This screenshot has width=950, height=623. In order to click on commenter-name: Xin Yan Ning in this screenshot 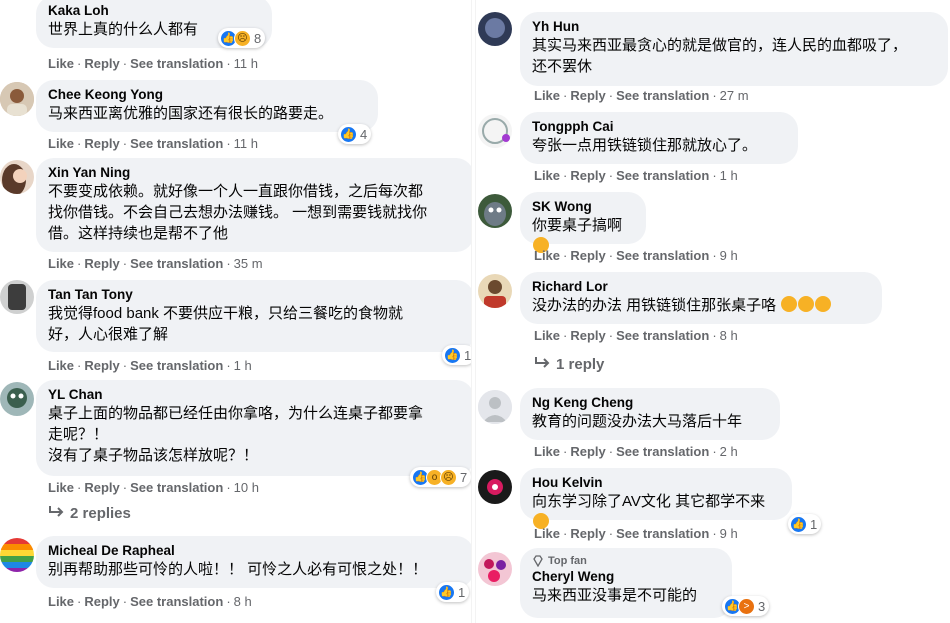, I will do `click(255, 172)`.